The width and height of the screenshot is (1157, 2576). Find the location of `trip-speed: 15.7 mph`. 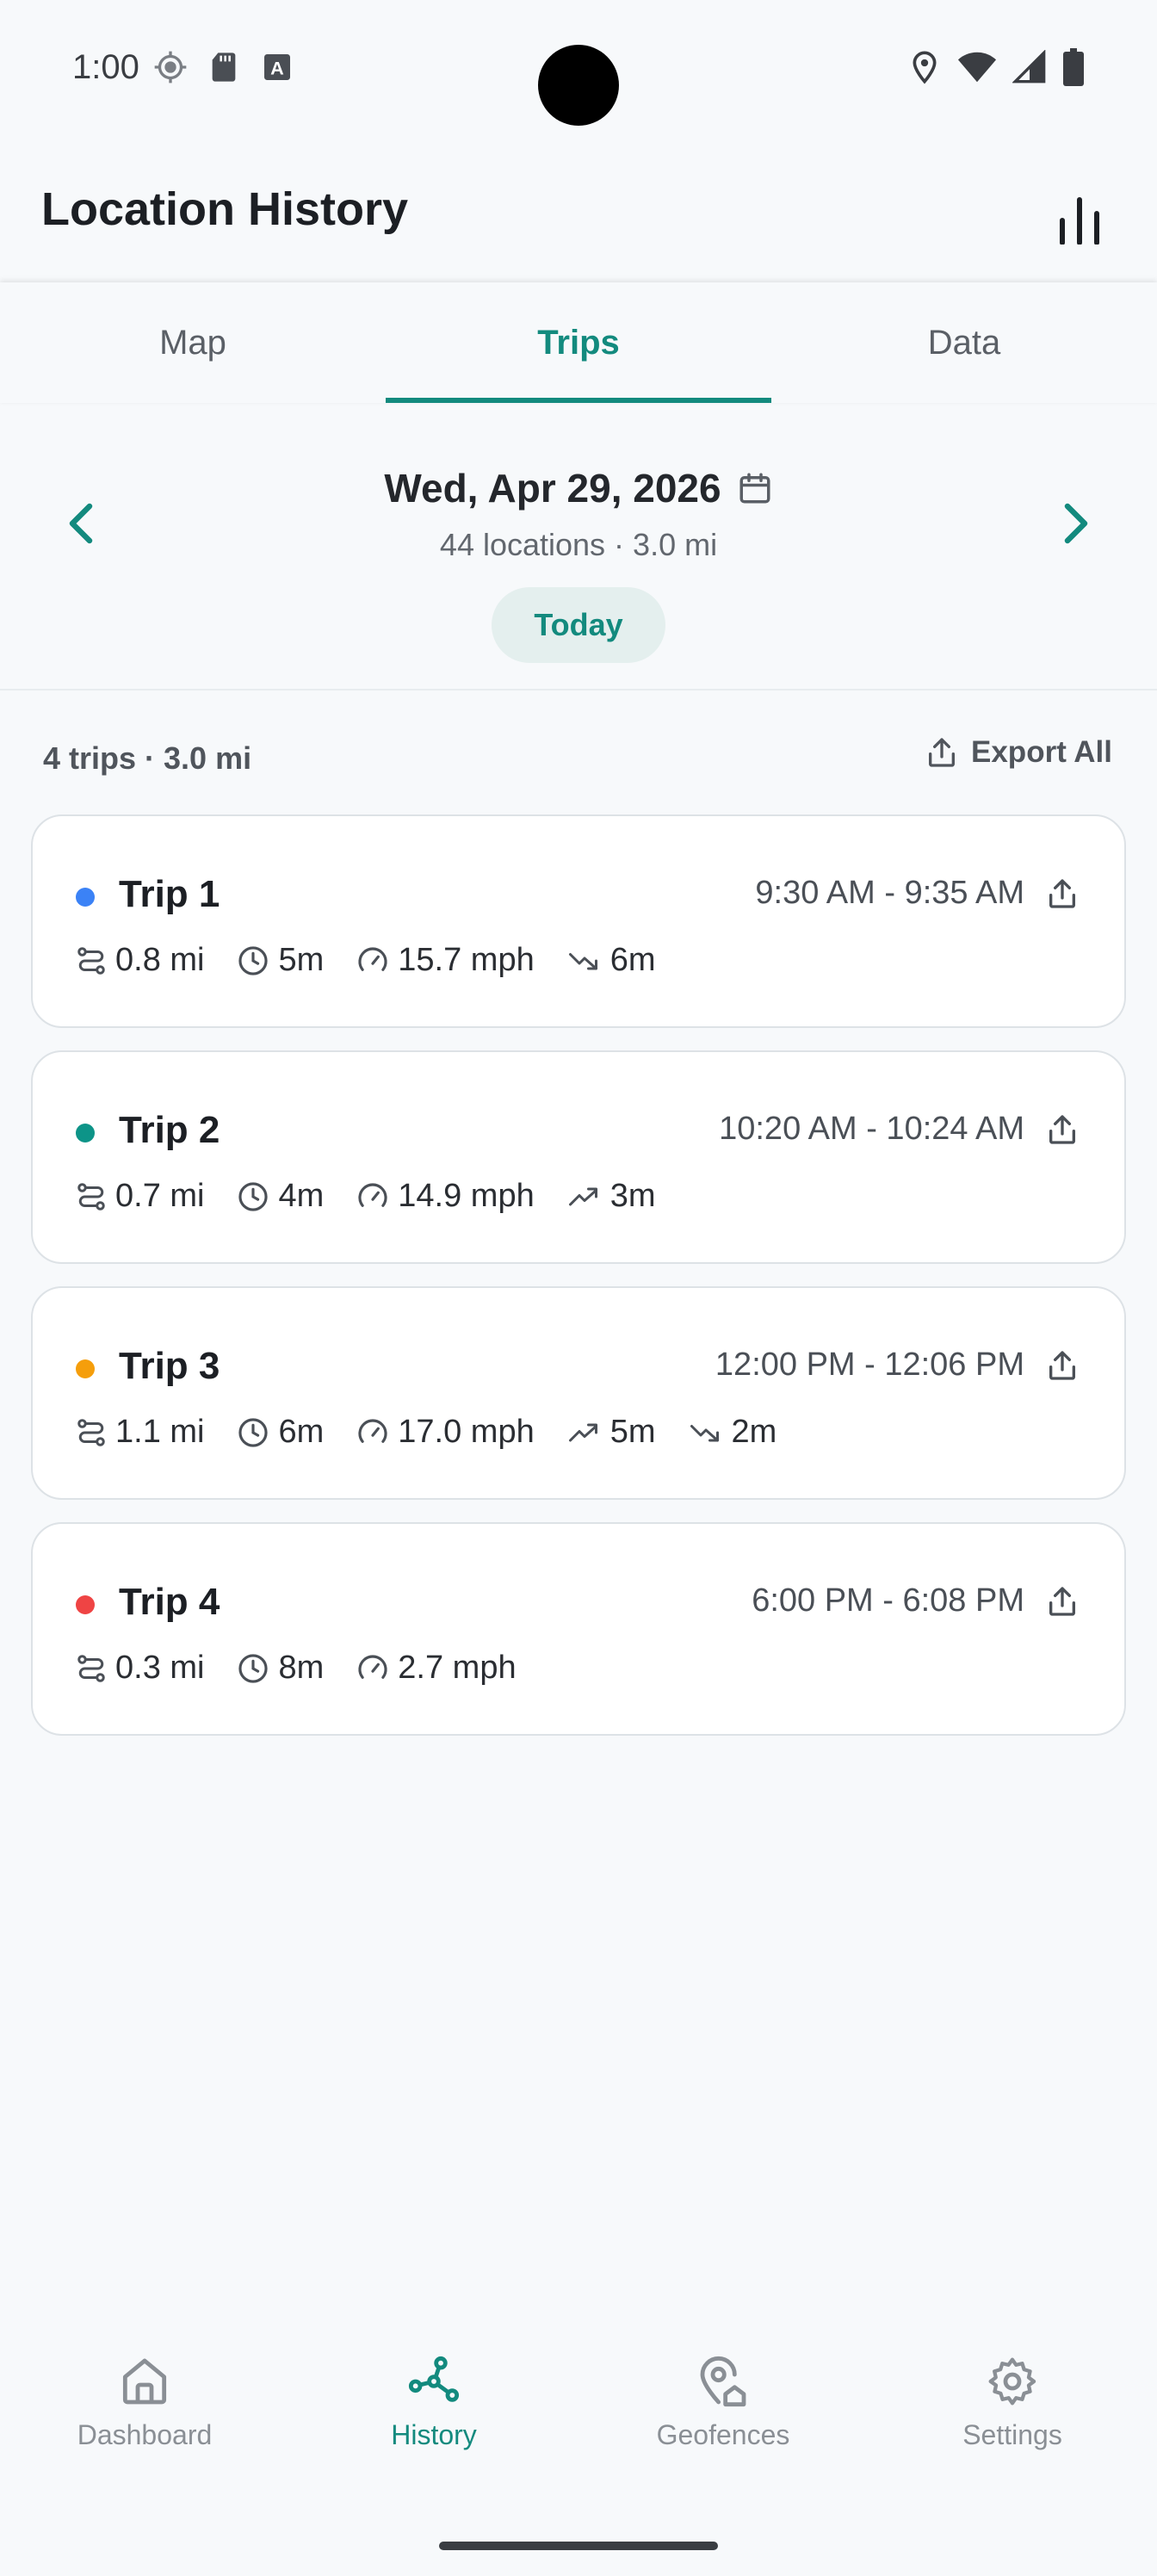

trip-speed: 15.7 mph is located at coordinates (445, 961).